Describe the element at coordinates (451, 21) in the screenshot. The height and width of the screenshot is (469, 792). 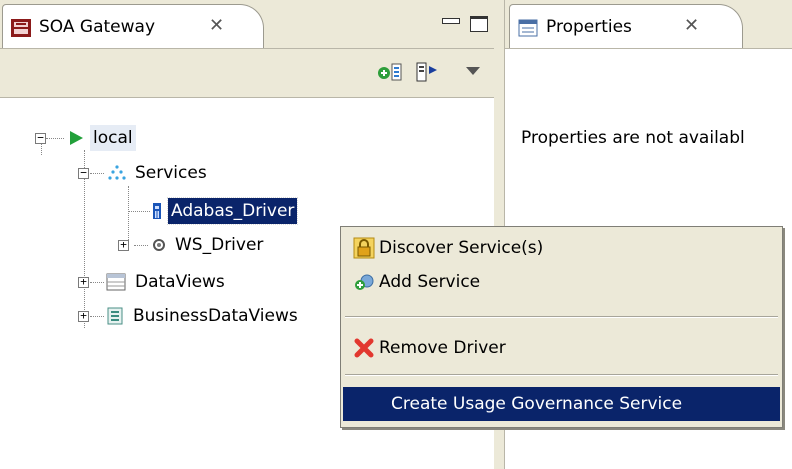
I see `minimize-icon` at that location.